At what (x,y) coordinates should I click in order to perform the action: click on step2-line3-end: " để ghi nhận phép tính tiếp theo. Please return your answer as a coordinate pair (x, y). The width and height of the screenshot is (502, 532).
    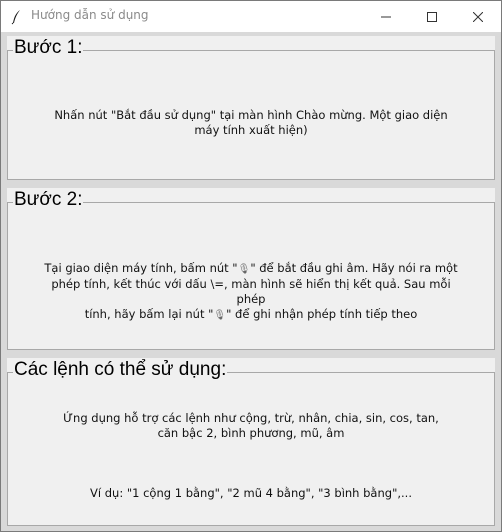
    Looking at the image, I should click on (322, 314).